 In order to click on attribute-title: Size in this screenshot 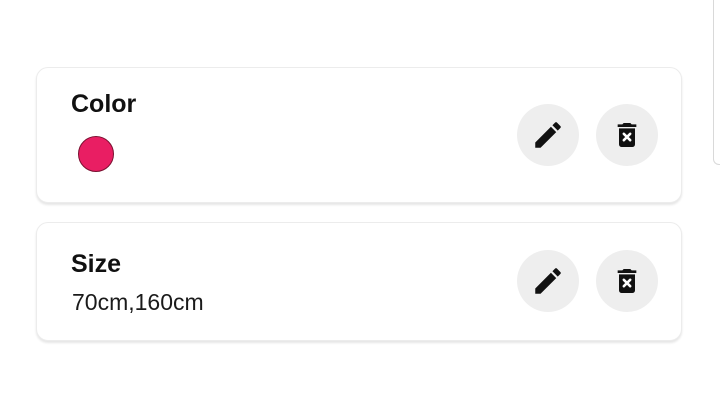, I will do `click(96, 264)`.